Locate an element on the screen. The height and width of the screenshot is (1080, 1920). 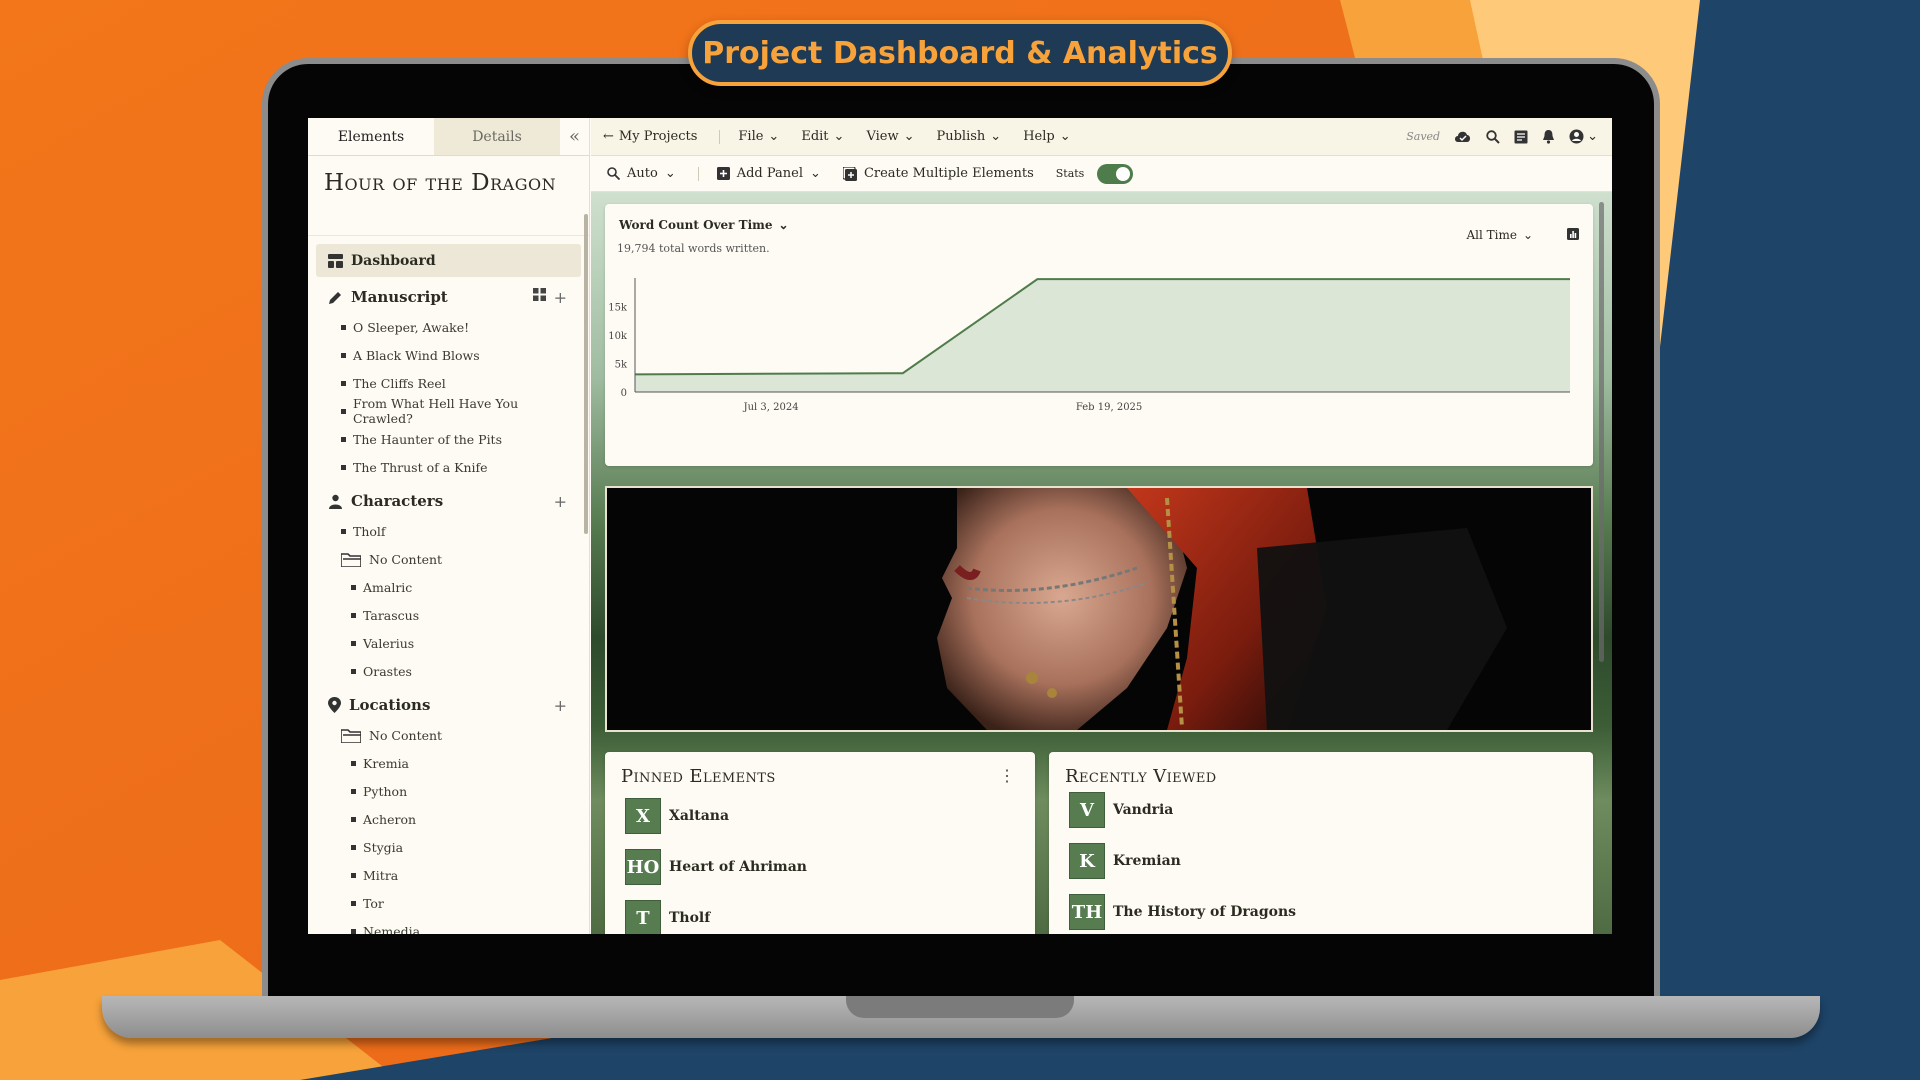
list-item: Amalric is located at coordinates (448, 587).